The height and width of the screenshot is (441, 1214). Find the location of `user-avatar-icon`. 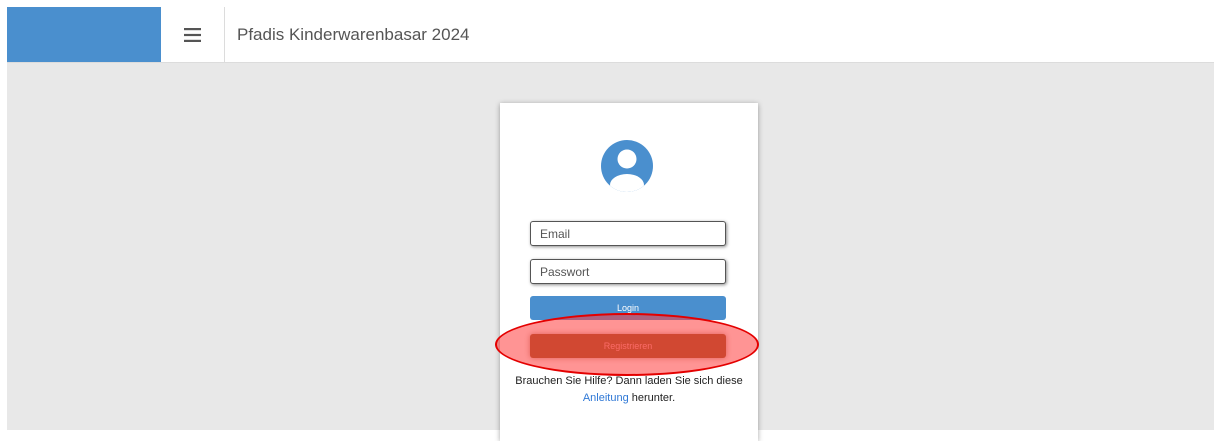

user-avatar-icon is located at coordinates (627, 166).